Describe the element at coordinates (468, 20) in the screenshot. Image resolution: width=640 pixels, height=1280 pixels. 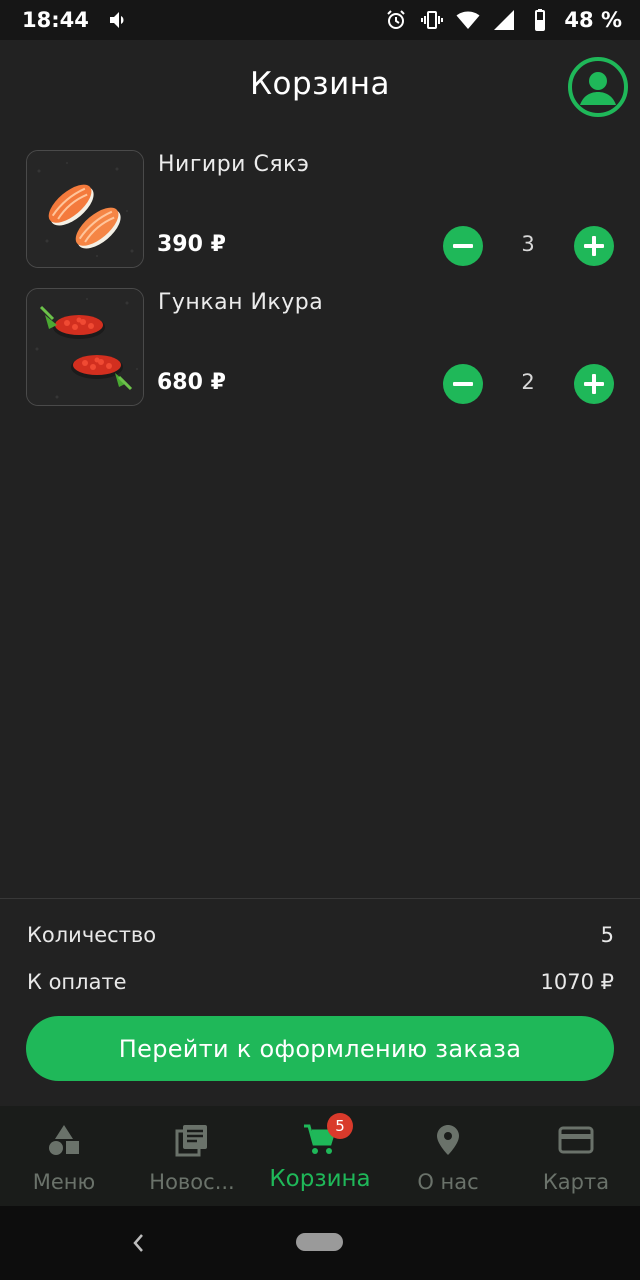
I see `wifi-icon` at that location.